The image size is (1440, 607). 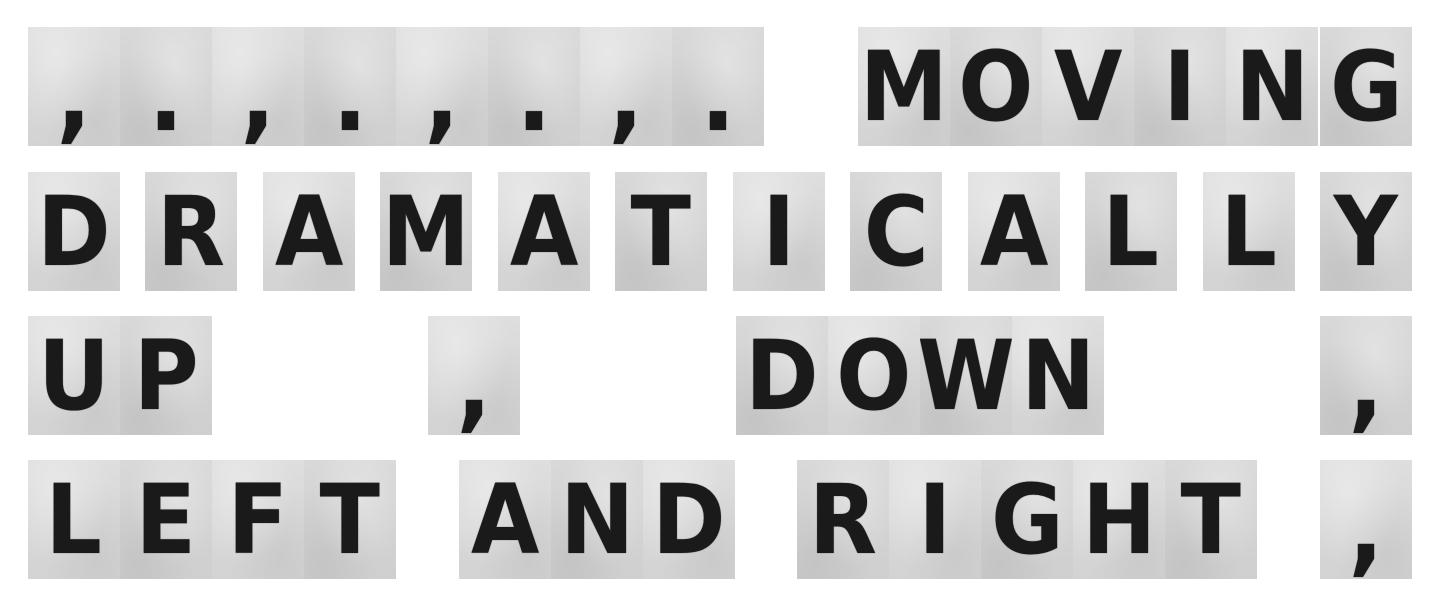 I want to click on tile-glyph: W, so click(x=966, y=375).